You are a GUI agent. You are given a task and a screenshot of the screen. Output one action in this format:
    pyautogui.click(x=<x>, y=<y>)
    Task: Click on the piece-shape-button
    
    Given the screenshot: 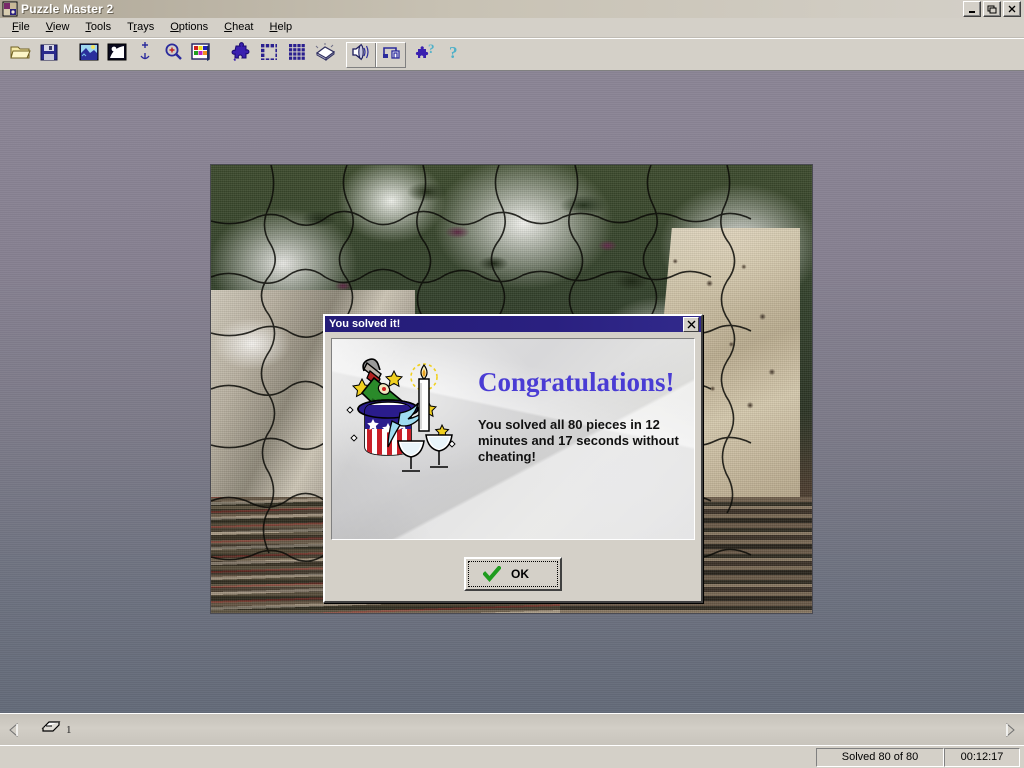 What is the action you would take?
    pyautogui.click(x=241, y=55)
    